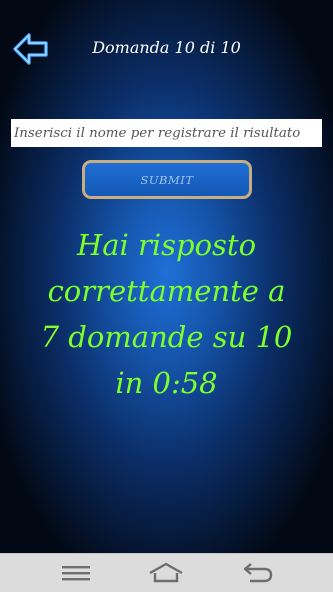 The height and width of the screenshot is (592, 333). I want to click on back-icon, so click(256, 573).